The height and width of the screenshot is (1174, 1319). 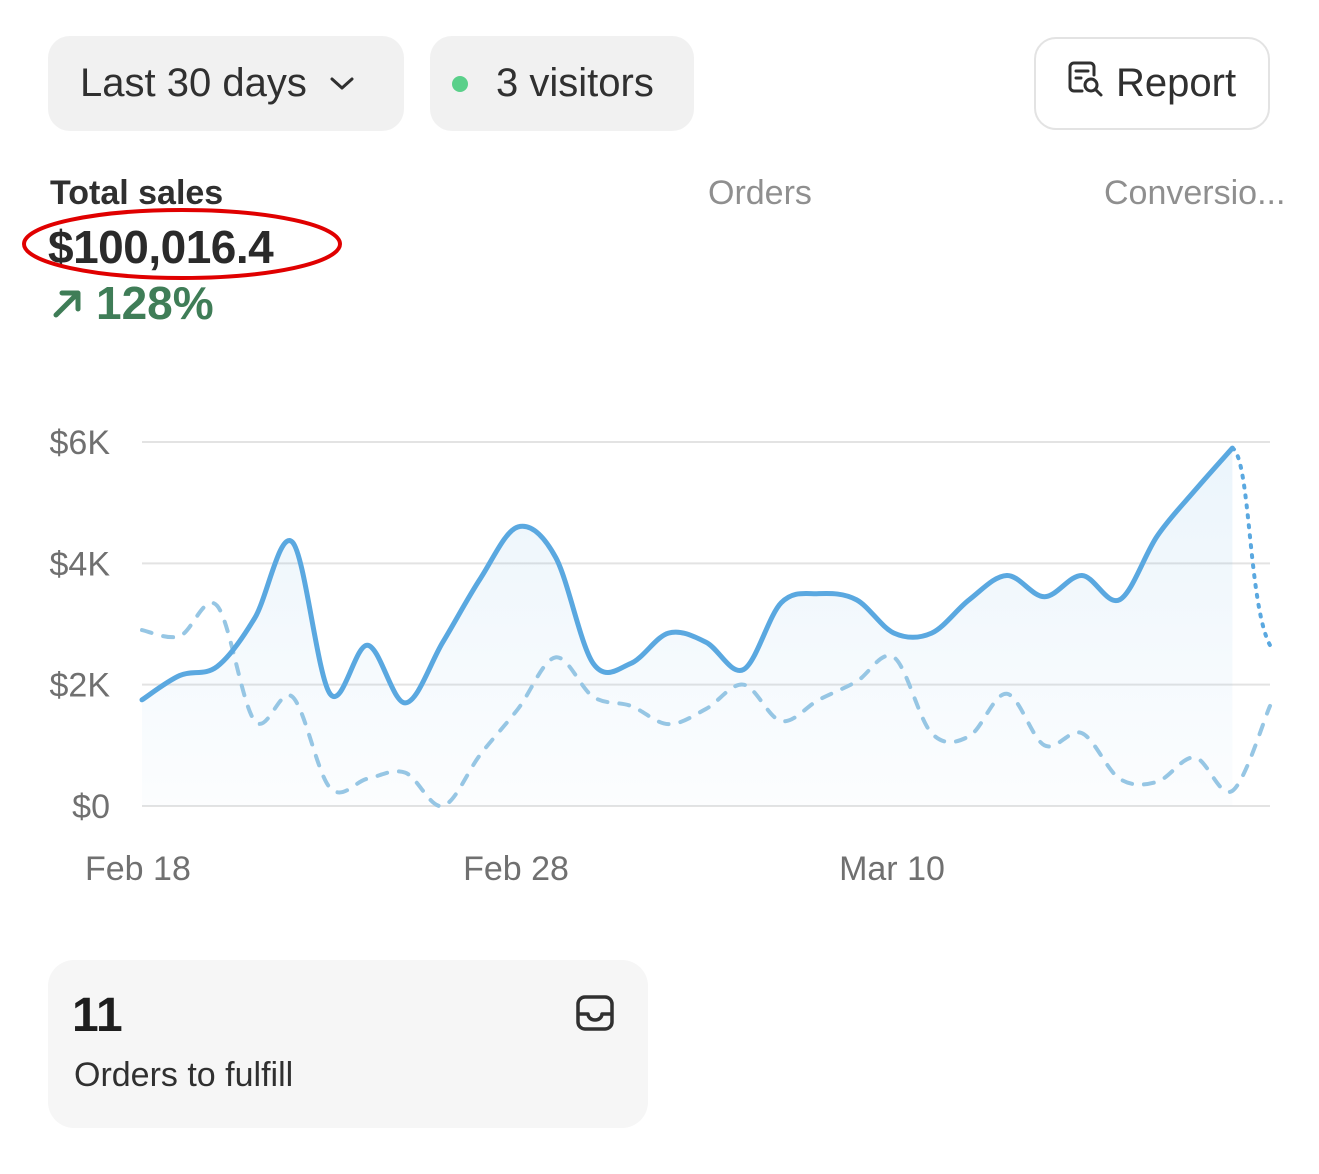 What do you see at coordinates (184, 1075) in the screenshot?
I see `orders-label: Orders to fulfill` at bounding box center [184, 1075].